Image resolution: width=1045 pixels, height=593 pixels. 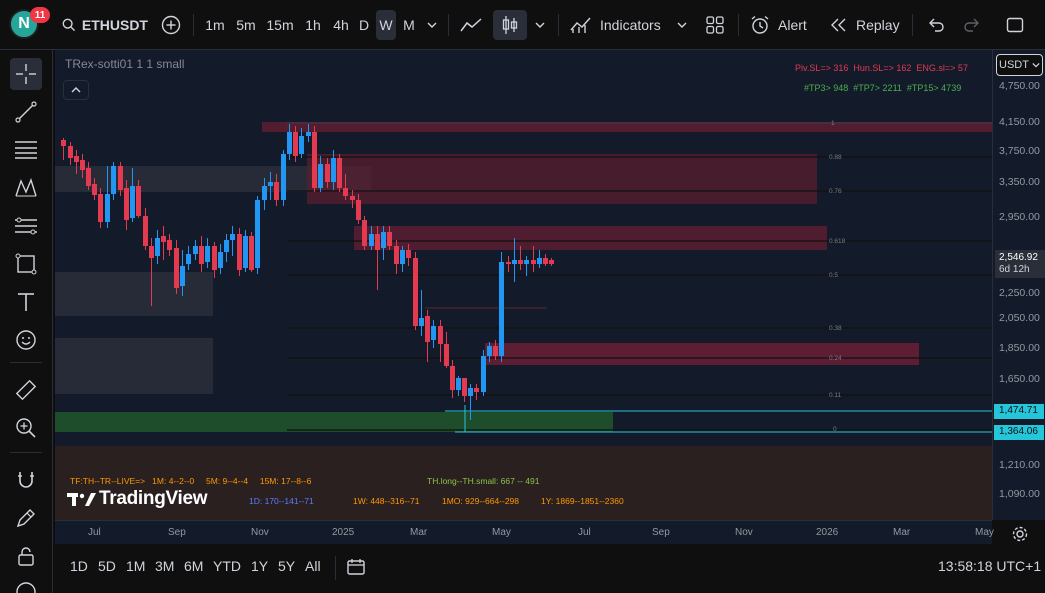 I want to click on magnet-tool, so click(x=26, y=480).